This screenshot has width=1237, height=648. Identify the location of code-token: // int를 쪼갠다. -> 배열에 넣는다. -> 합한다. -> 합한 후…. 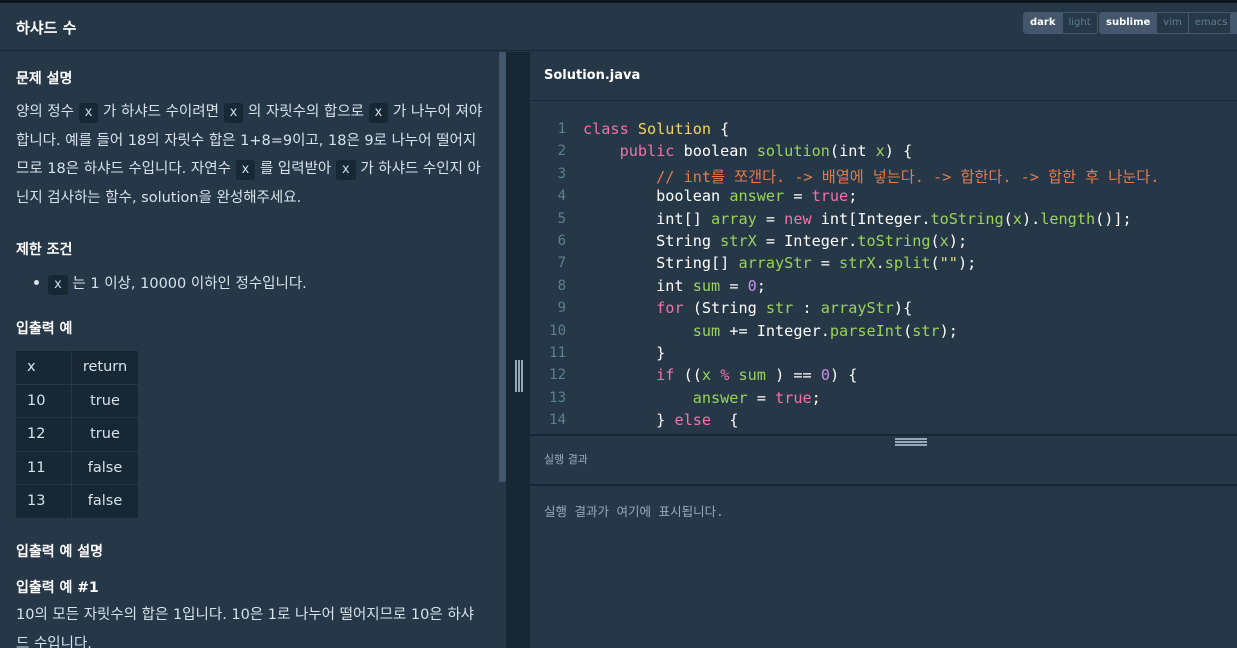
(871, 176).